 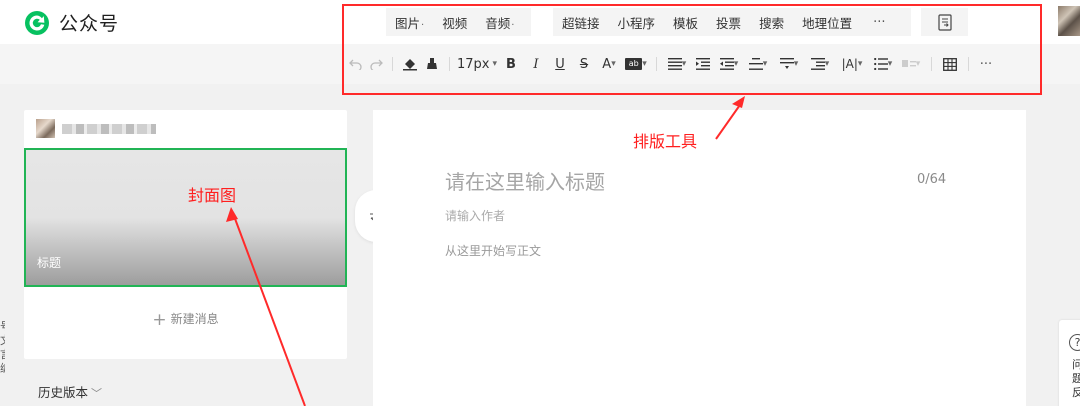 I want to click on layout-tools-arrow, so click(x=729, y=120).